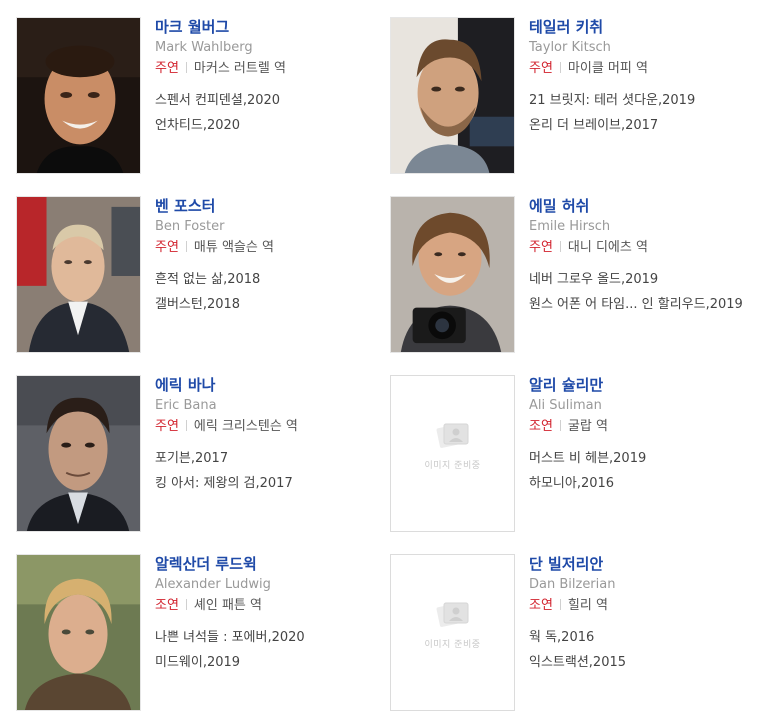  What do you see at coordinates (267, 650) in the screenshot?
I see `filmography: 나쁜 녀석들 : 포에버,2020 미드웨이,2019` at bounding box center [267, 650].